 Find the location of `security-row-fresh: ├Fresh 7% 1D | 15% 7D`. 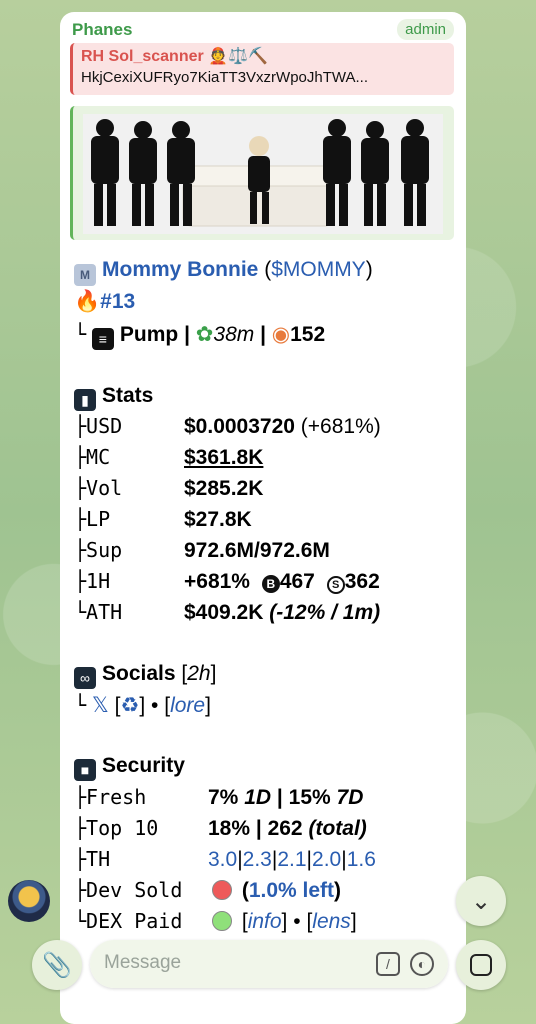

security-row-fresh: ├Fresh 7% 1D | 15% 7D is located at coordinates (218, 797).